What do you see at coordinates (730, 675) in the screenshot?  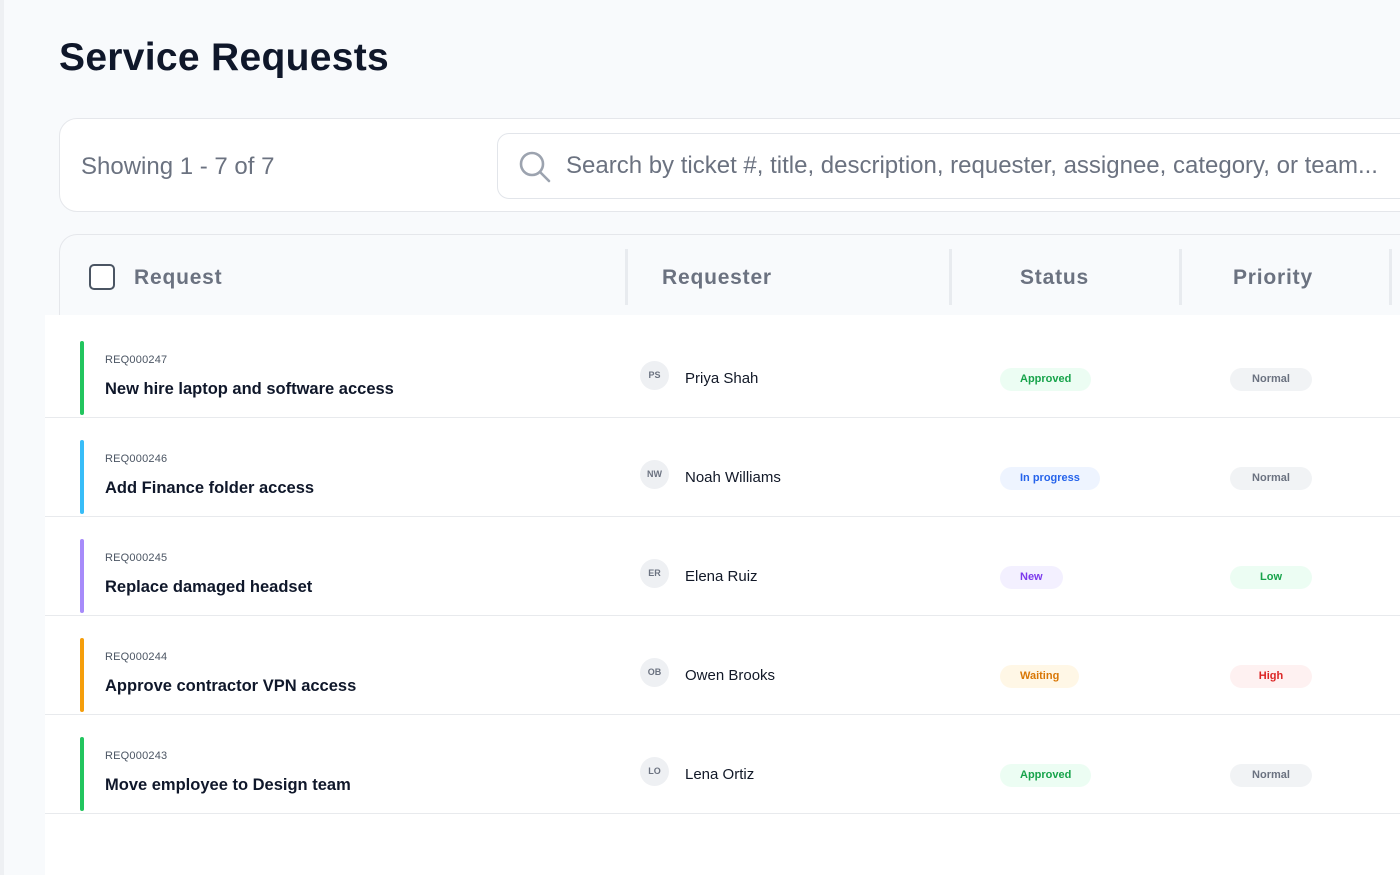 I see `requester-name: Owen Brooks` at bounding box center [730, 675].